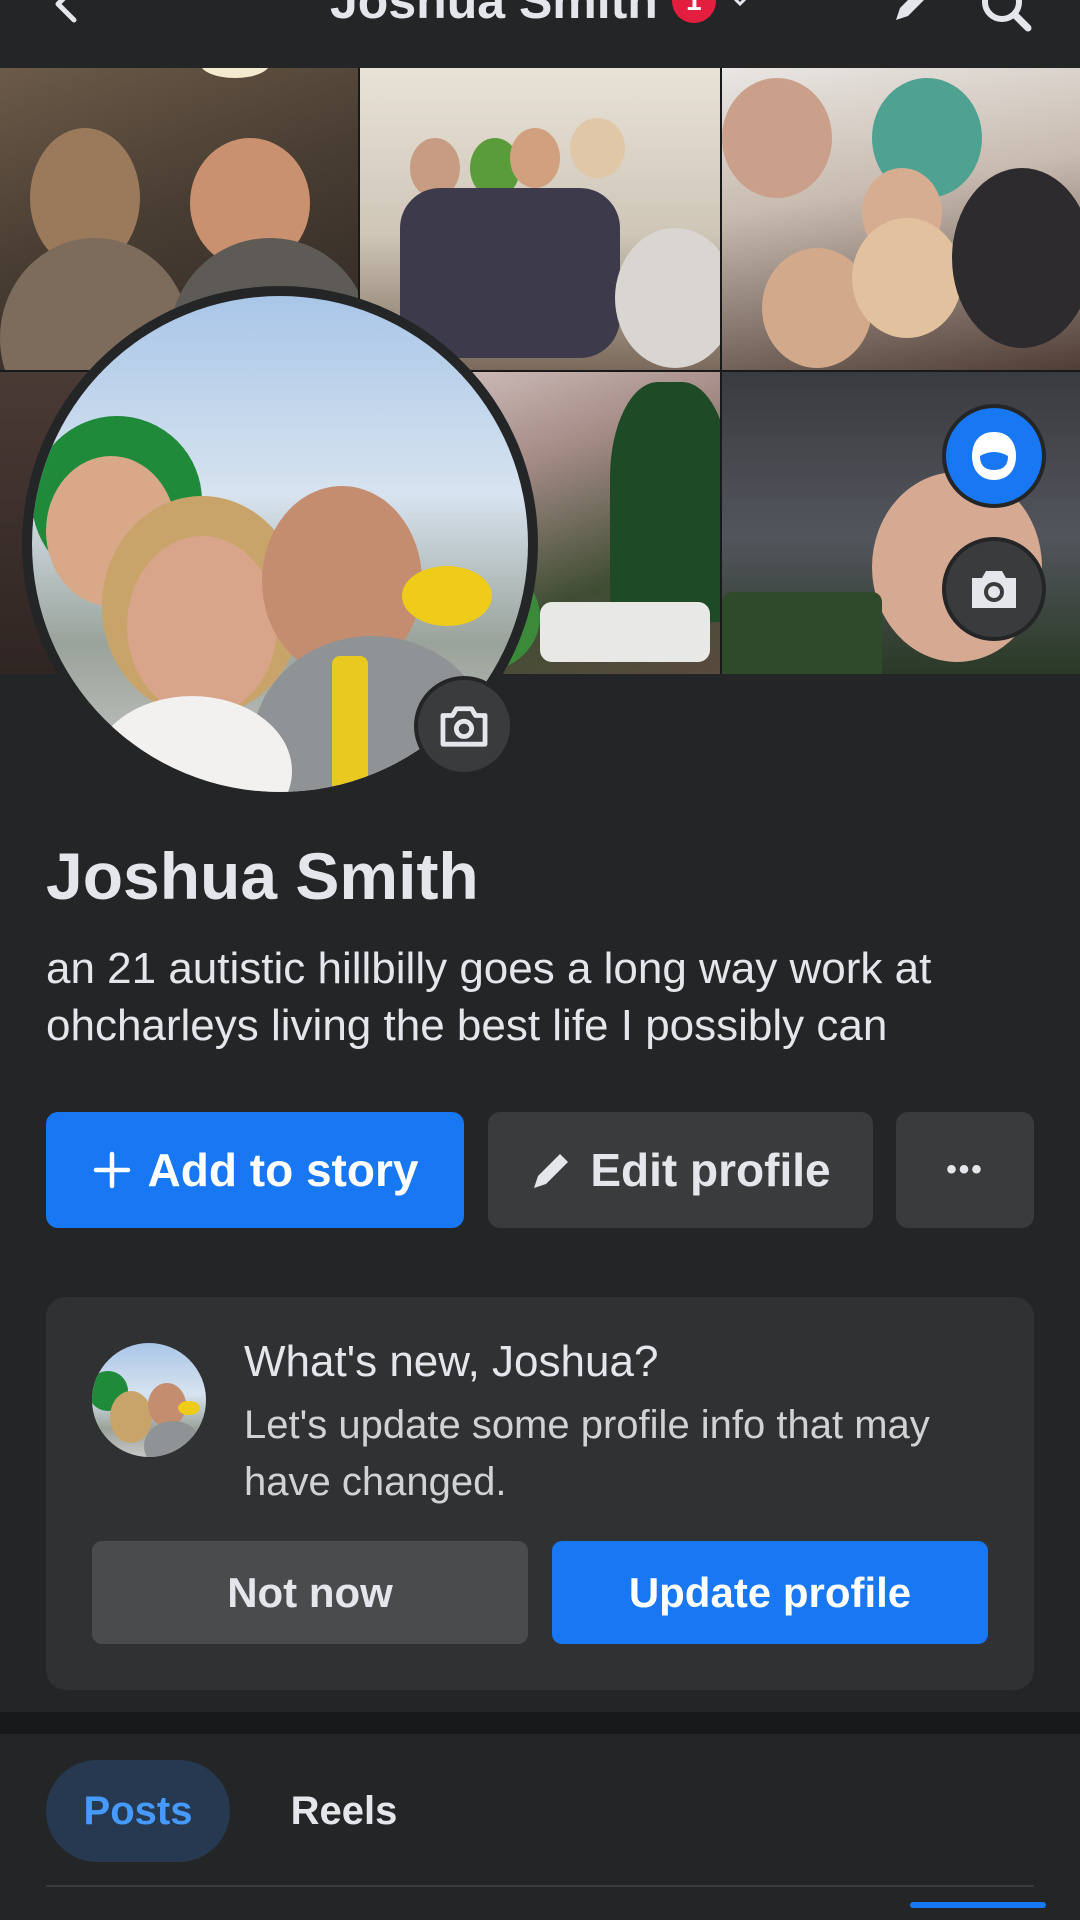 This screenshot has height=1920, width=1080. I want to click on tab-reels: Reels, so click(344, 1811).